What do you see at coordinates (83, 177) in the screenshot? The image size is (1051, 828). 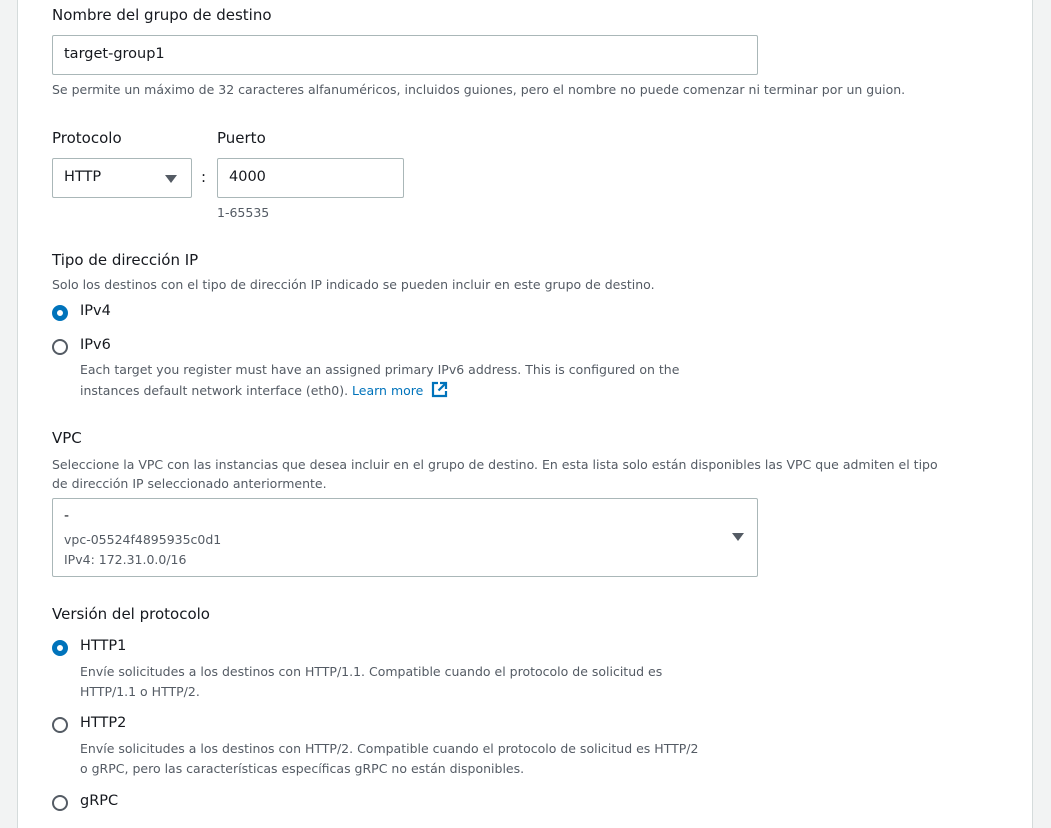 I see `protocol-value: HTTP` at bounding box center [83, 177].